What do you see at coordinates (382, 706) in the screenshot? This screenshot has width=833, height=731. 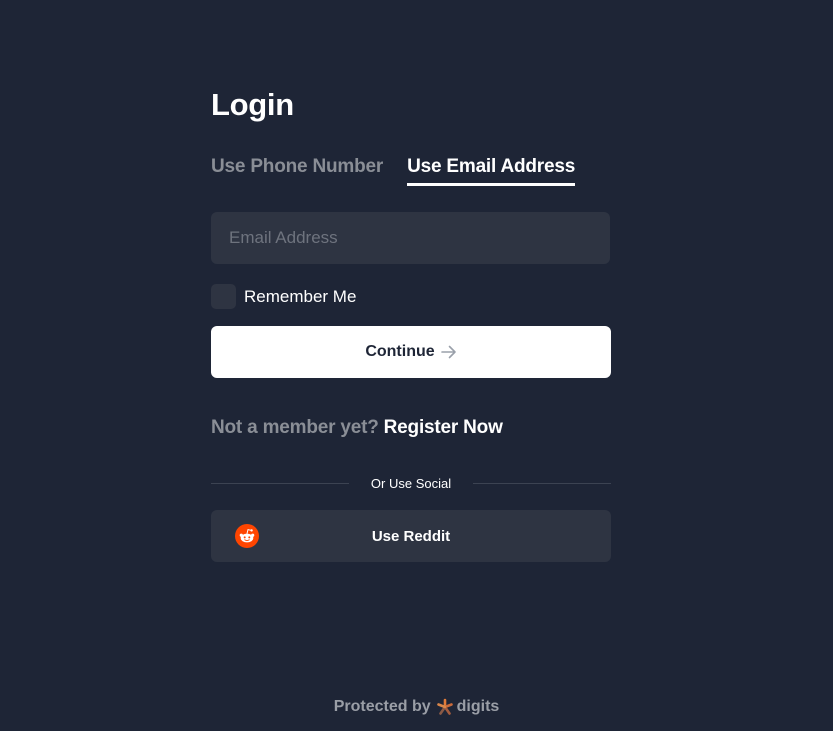 I see `protected-by-text: Protected by` at bounding box center [382, 706].